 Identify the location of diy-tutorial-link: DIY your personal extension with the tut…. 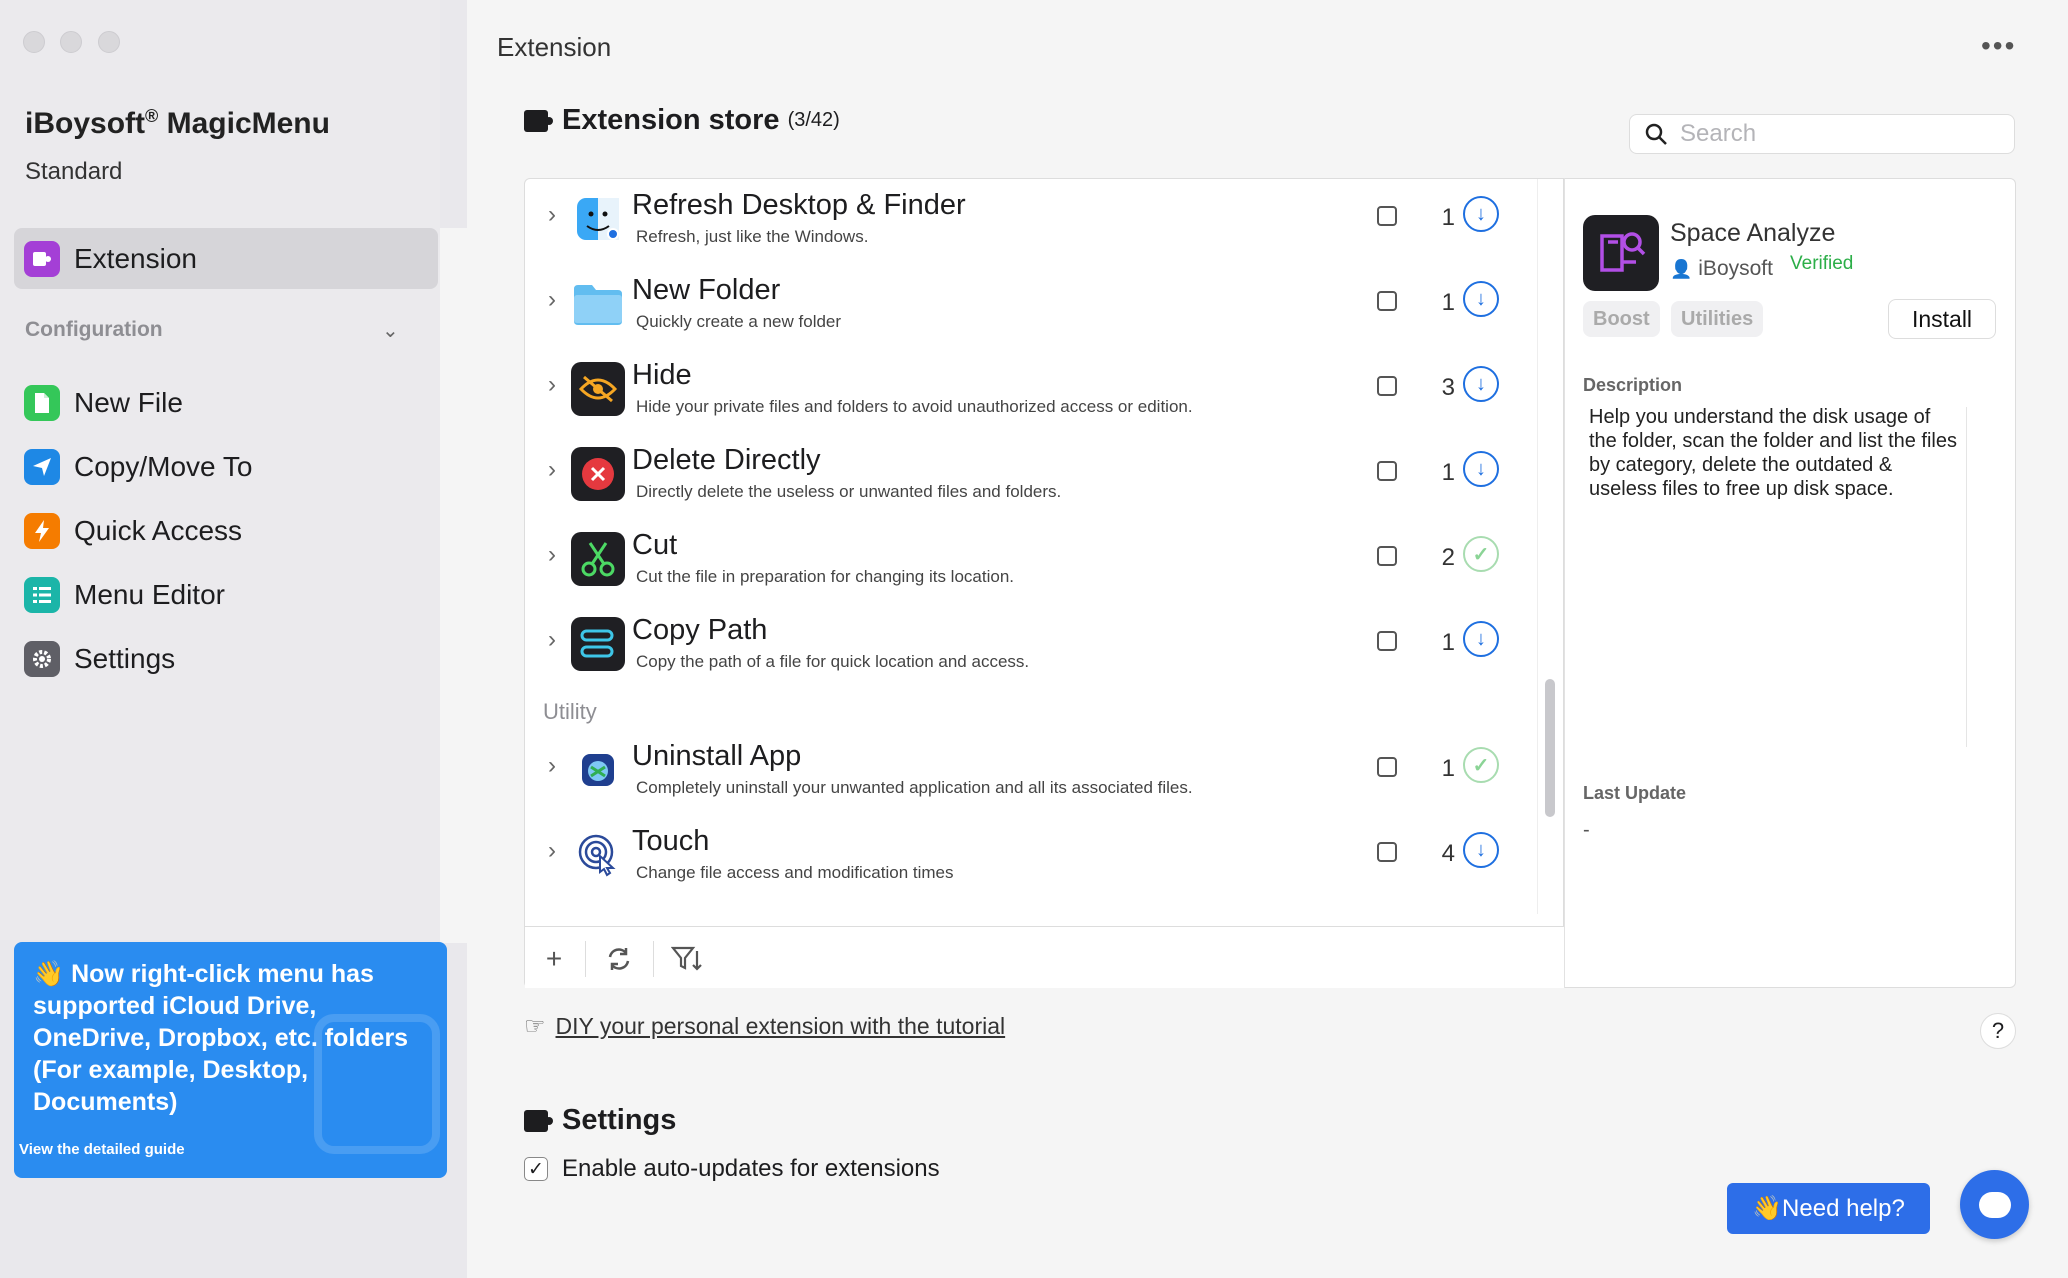
(781, 1026).